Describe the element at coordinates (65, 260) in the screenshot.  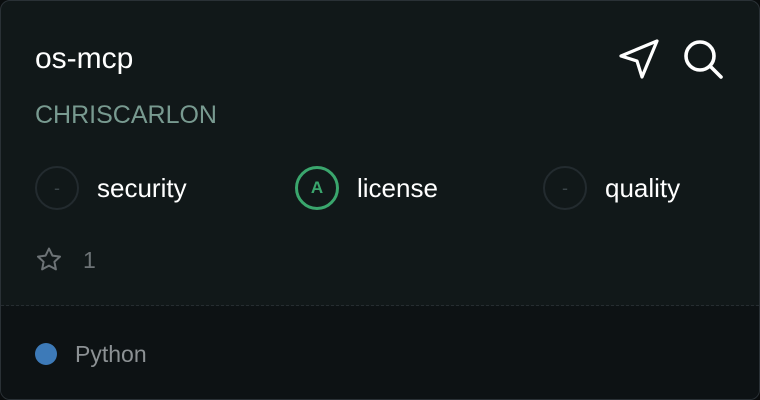
I see `star-count: 1` at that location.